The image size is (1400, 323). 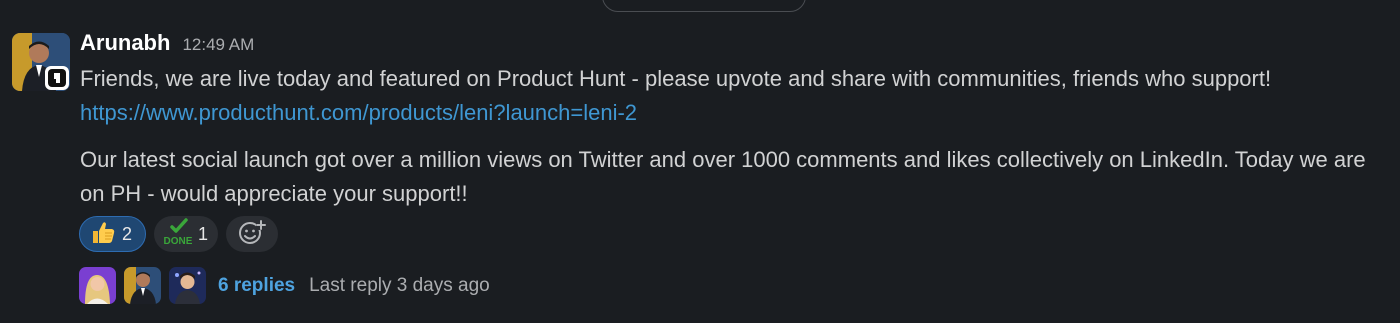 I want to click on message-header: Arunabh 12:49 AM, so click(x=167, y=43).